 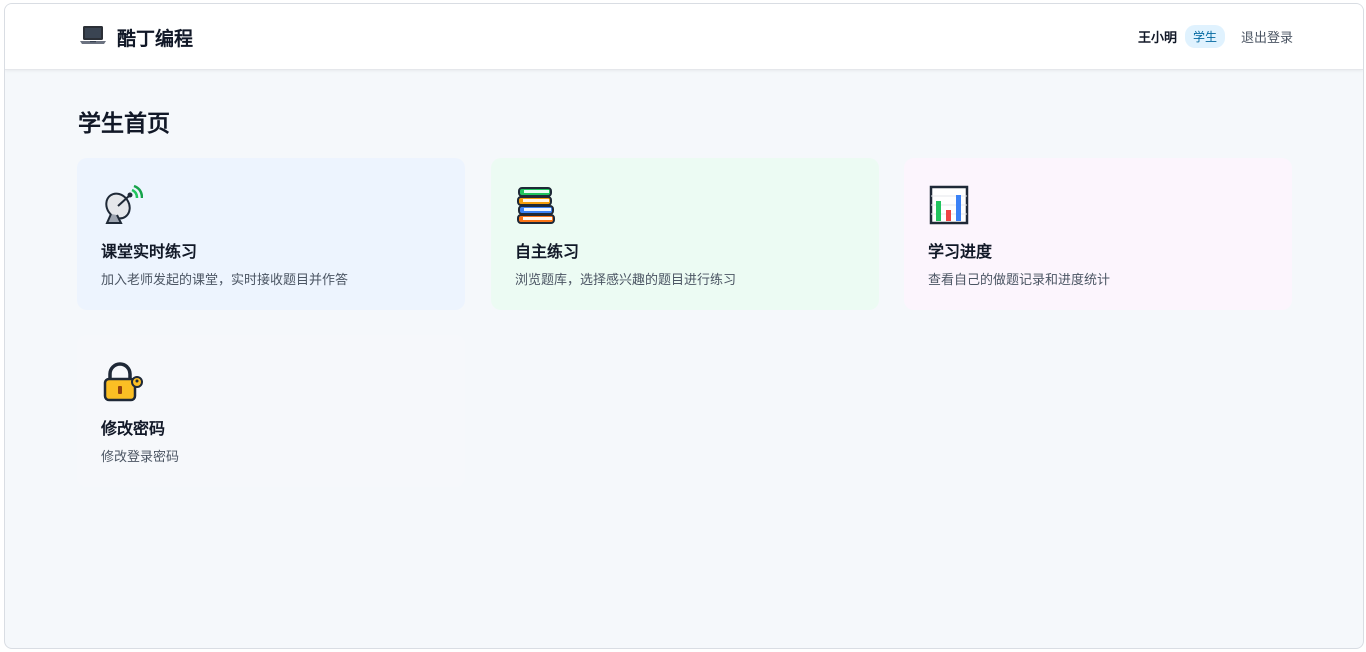 I want to click on card-description: 浏览题库，选择感兴趣的题目进行练习, so click(x=626, y=280).